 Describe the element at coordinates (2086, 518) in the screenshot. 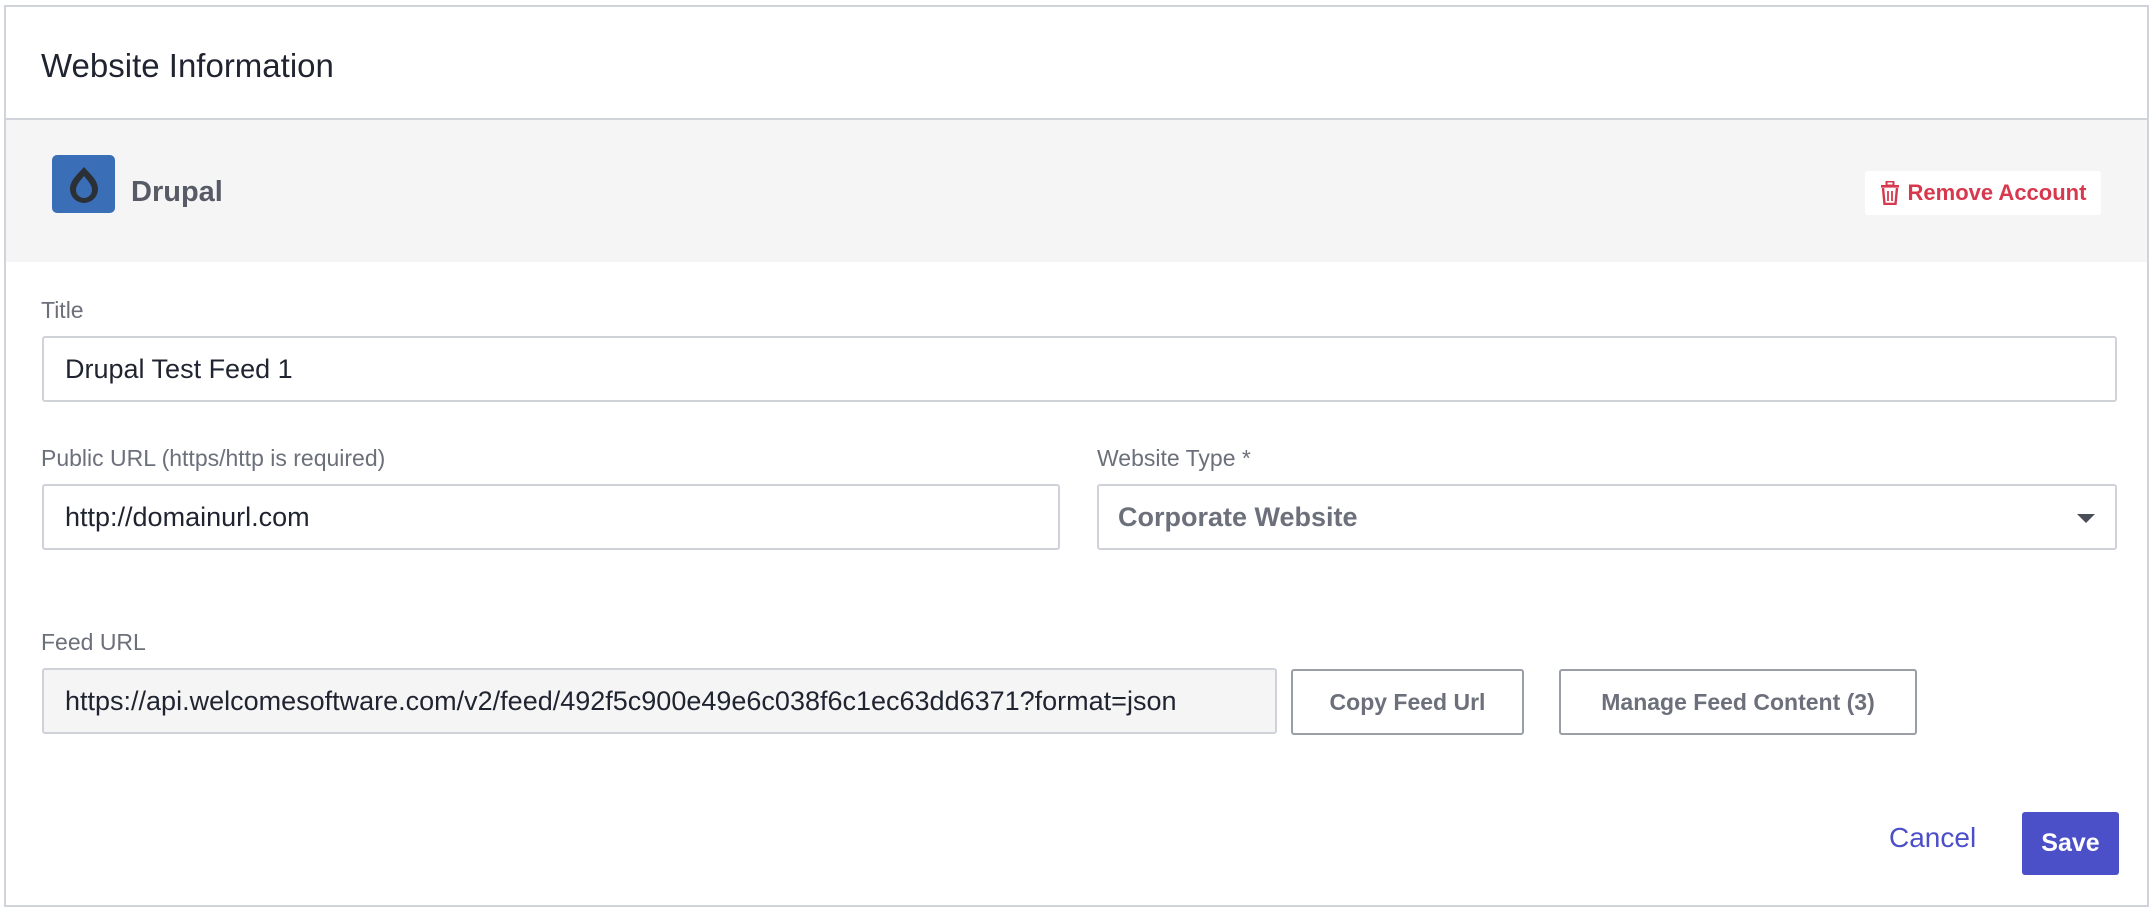

I see `chevron-down-icon` at that location.